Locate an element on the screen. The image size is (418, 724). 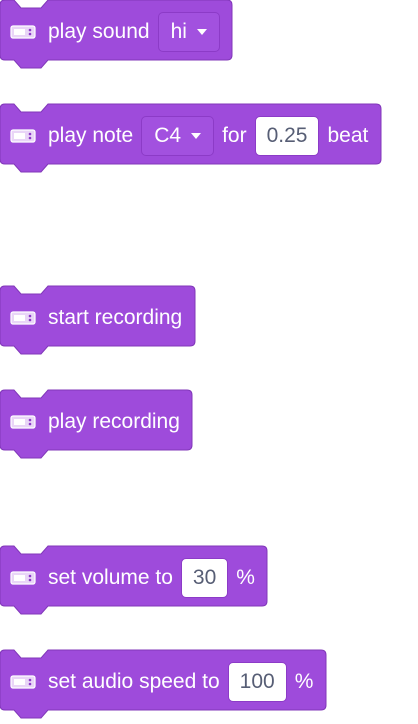
block-label: play recording is located at coordinates (114, 421).